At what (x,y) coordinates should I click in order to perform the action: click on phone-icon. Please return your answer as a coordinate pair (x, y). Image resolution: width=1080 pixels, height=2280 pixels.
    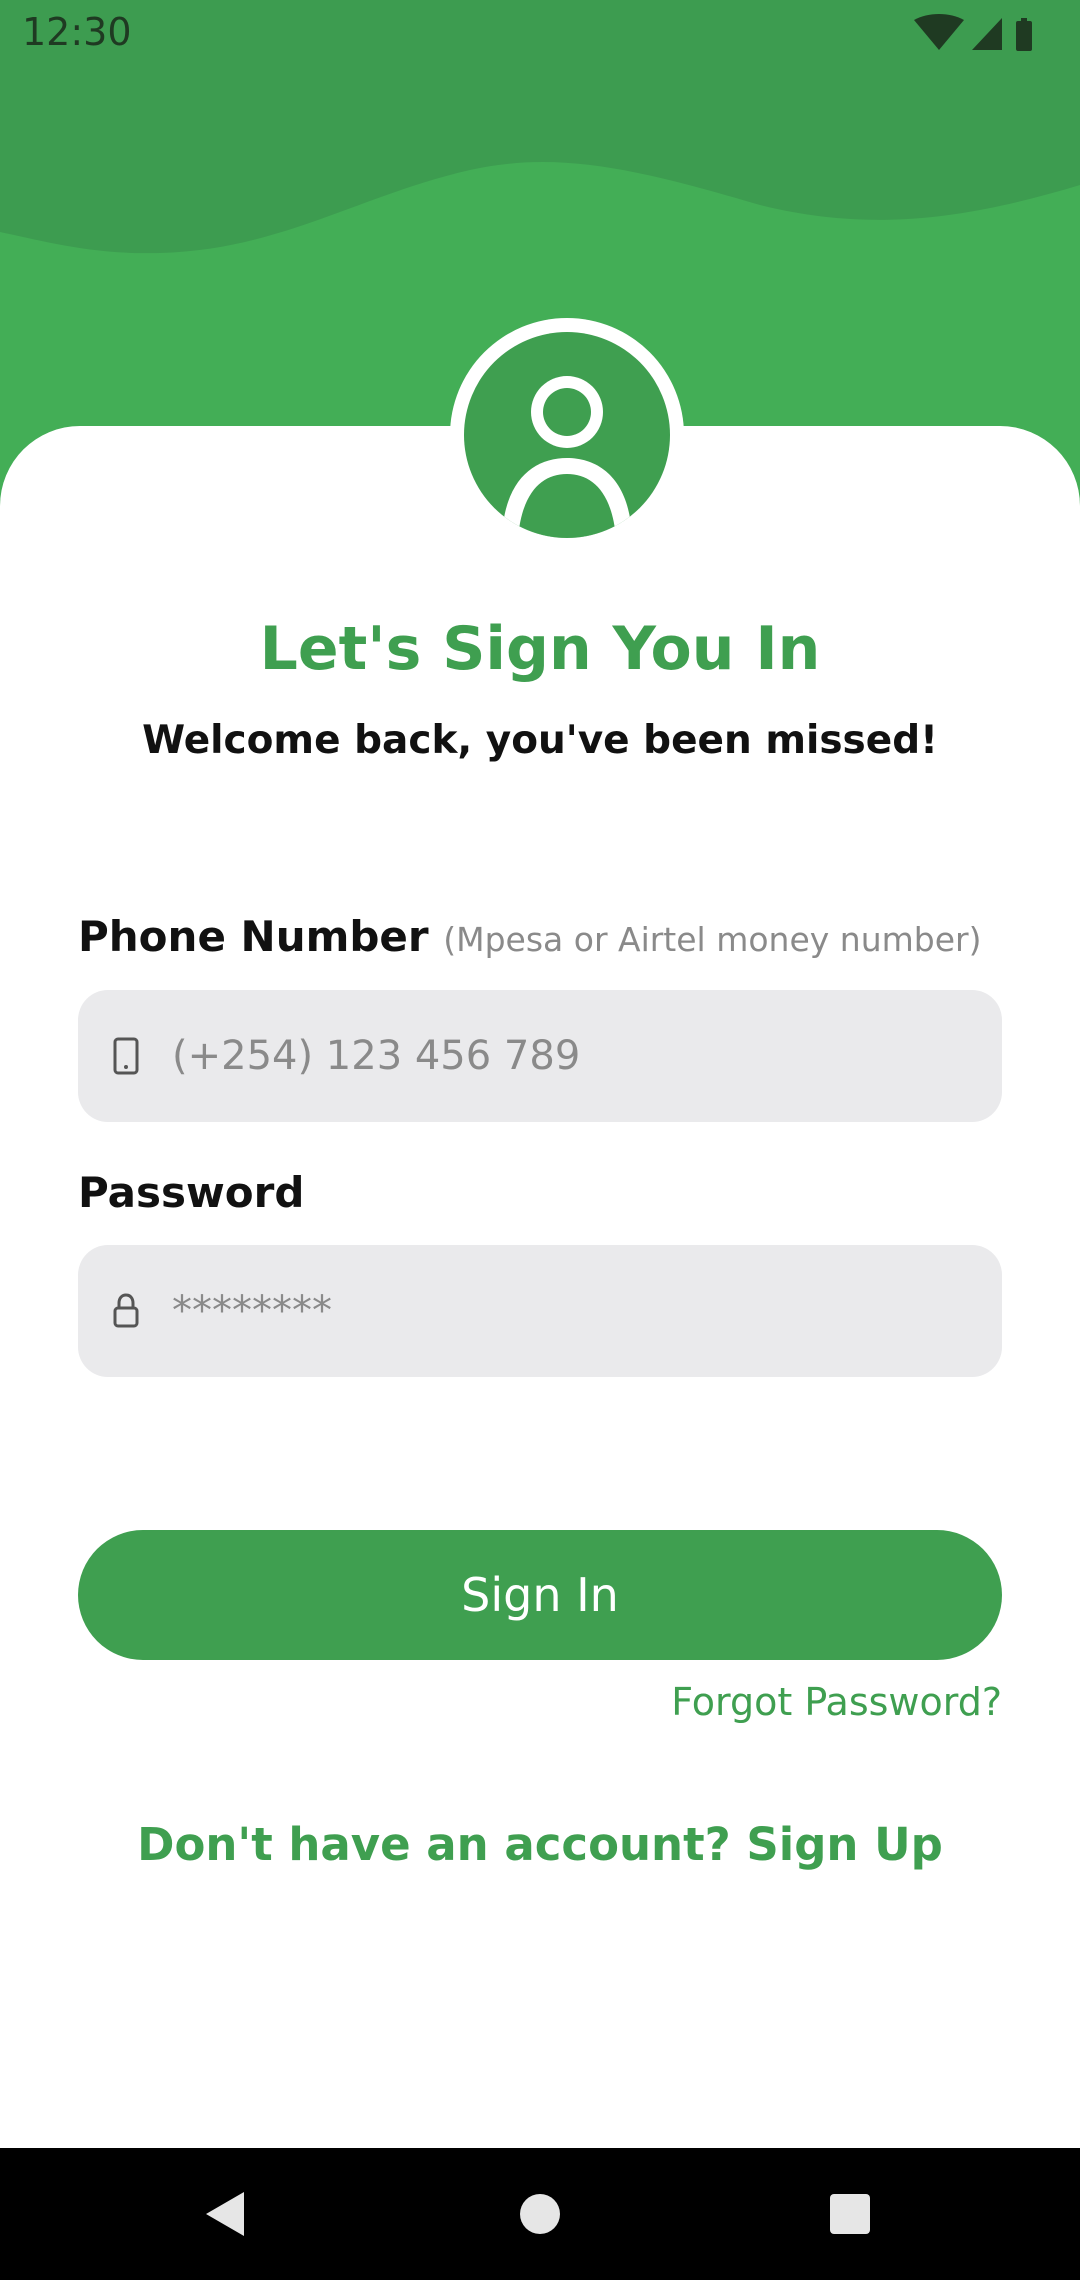
    Looking at the image, I should click on (126, 1056).